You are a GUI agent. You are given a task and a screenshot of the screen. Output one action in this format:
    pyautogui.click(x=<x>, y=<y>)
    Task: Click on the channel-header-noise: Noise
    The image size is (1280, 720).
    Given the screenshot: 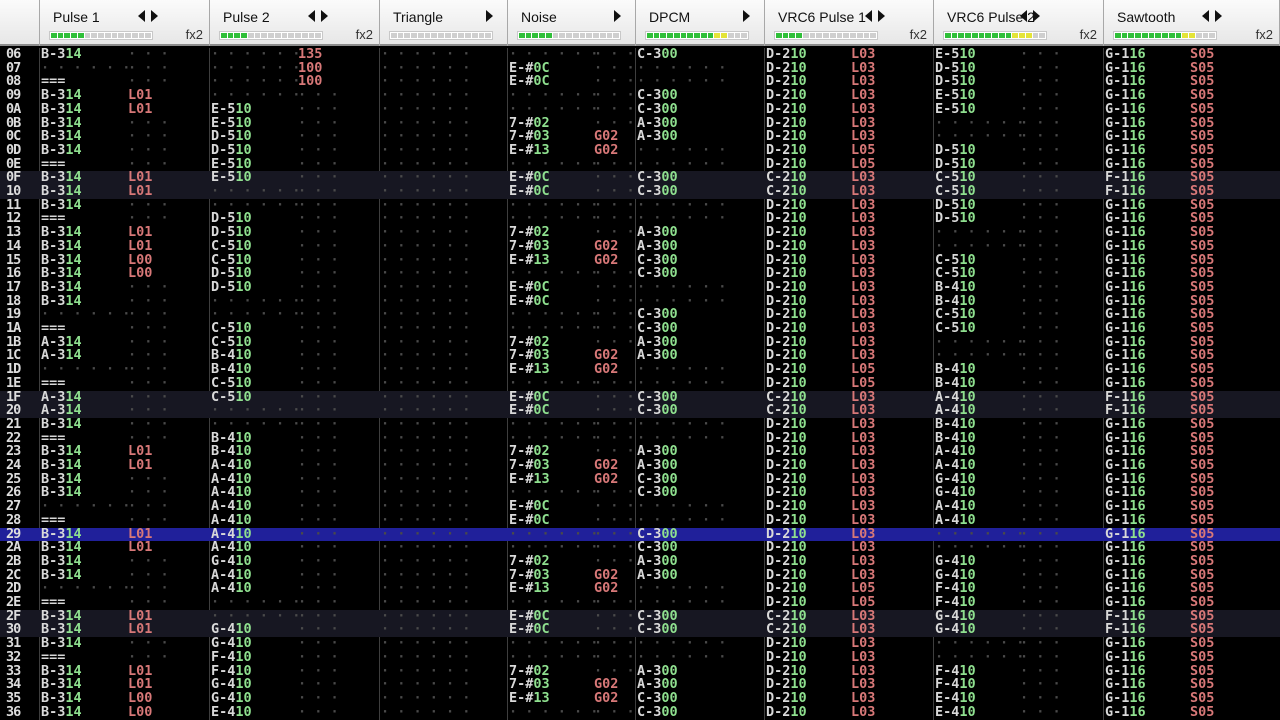 What is the action you would take?
    pyautogui.click(x=572, y=23)
    